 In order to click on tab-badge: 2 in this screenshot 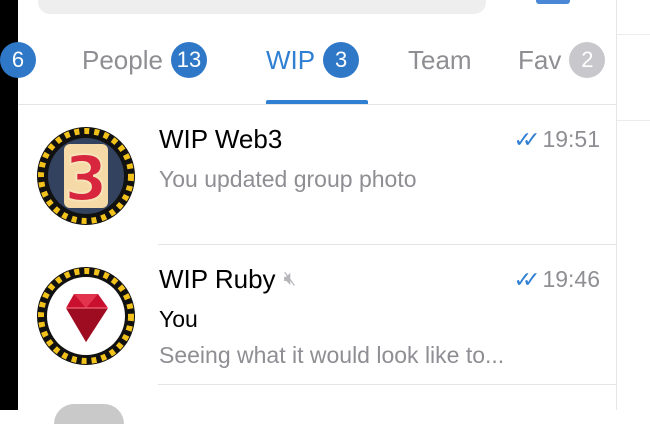, I will do `click(587, 60)`.